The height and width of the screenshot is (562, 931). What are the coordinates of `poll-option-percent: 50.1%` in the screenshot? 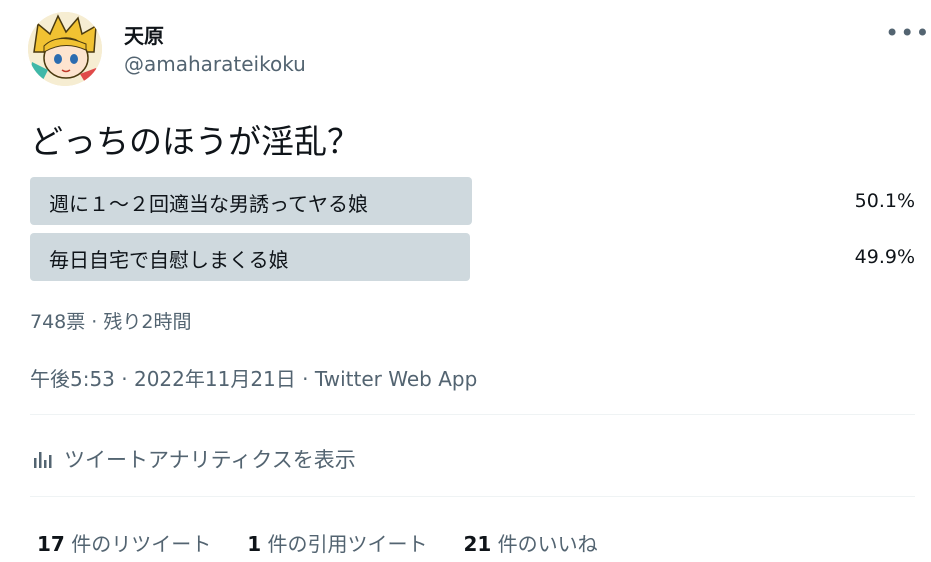 It's located at (884, 201).